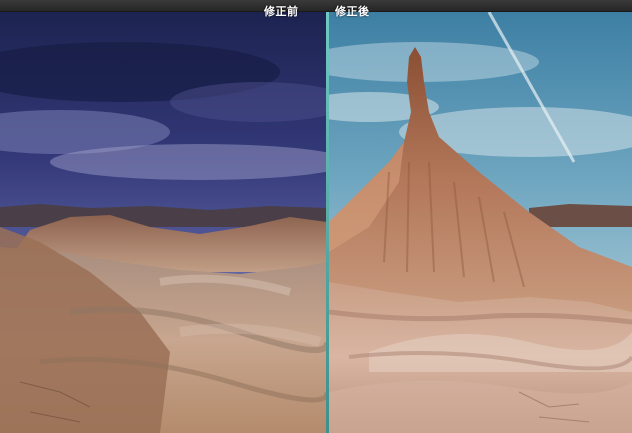 This screenshot has width=632, height=433. What do you see at coordinates (327, 222) in the screenshot?
I see `comparison-slider-handle` at bounding box center [327, 222].